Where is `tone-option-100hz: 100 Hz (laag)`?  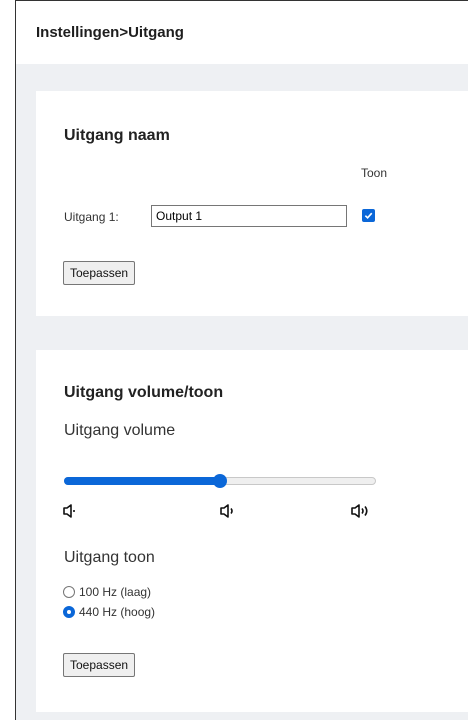 tone-option-100hz: 100 Hz (laag) is located at coordinates (107, 592).